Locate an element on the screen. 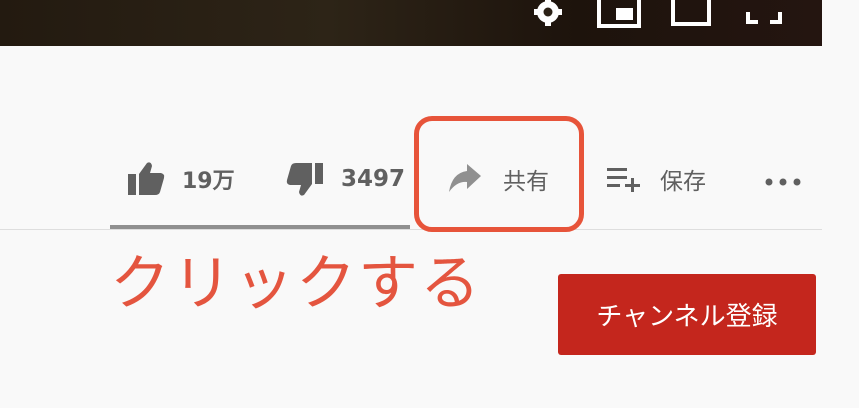 The width and height of the screenshot is (859, 408). fullscreen-icon is located at coordinates (764, 15).